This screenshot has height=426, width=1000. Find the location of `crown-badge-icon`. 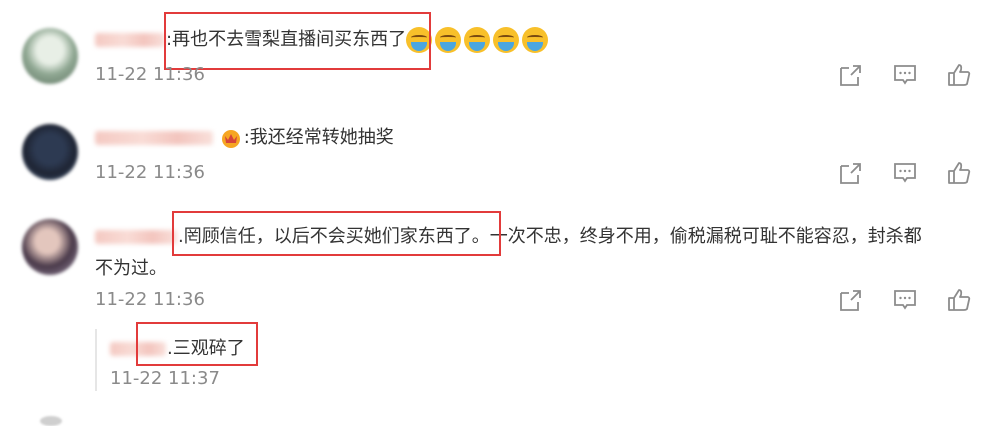

crown-badge-icon is located at coordinates (230, 139).